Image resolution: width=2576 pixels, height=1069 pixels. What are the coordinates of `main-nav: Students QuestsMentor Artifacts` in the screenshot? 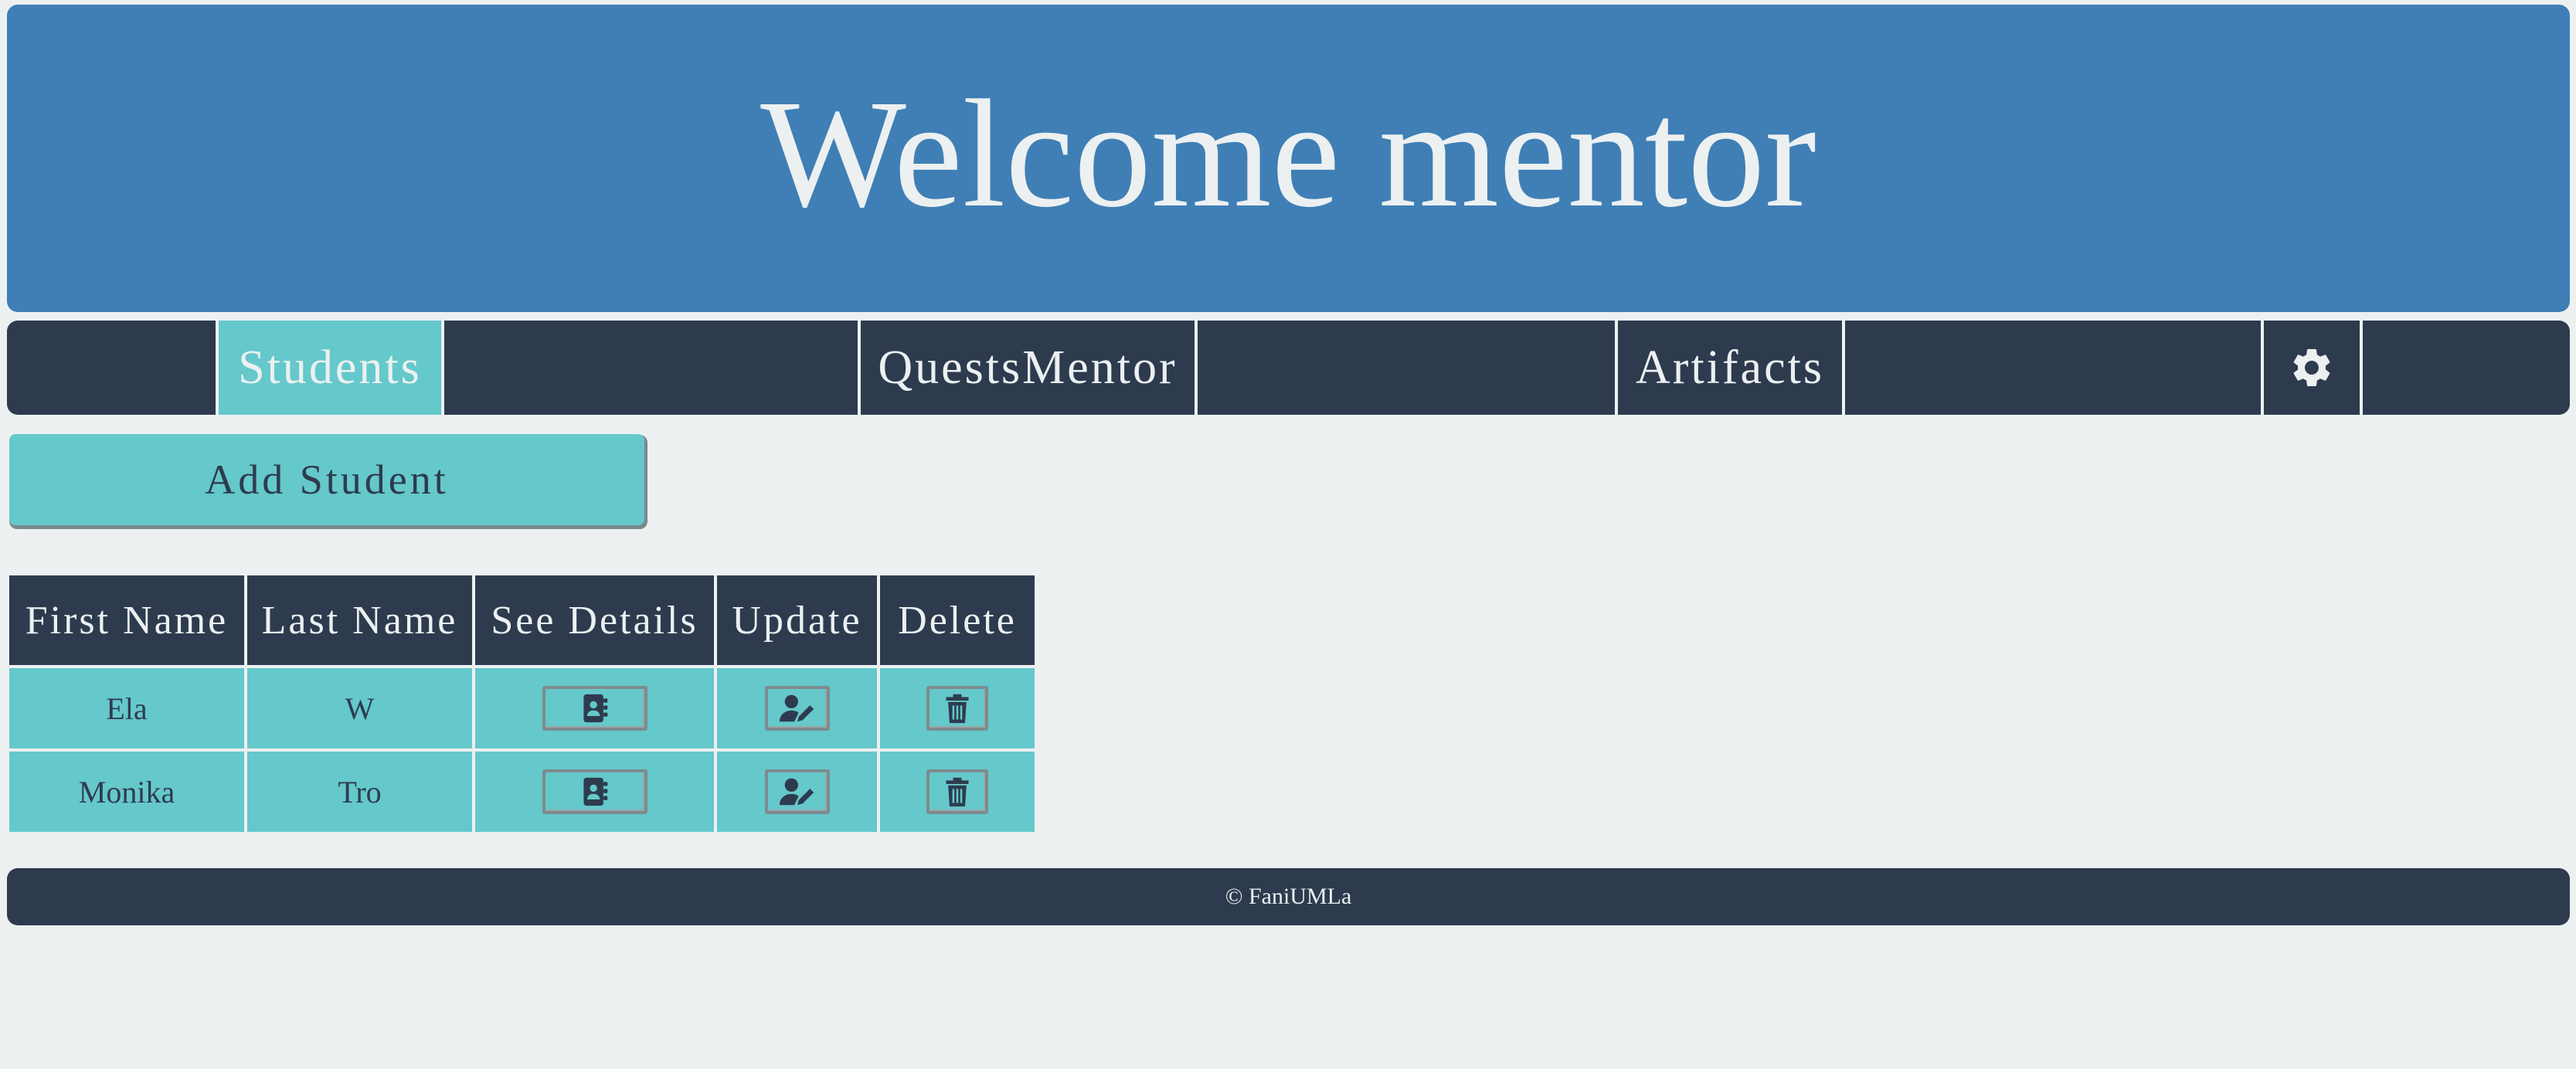 It's located at (1288, 368).